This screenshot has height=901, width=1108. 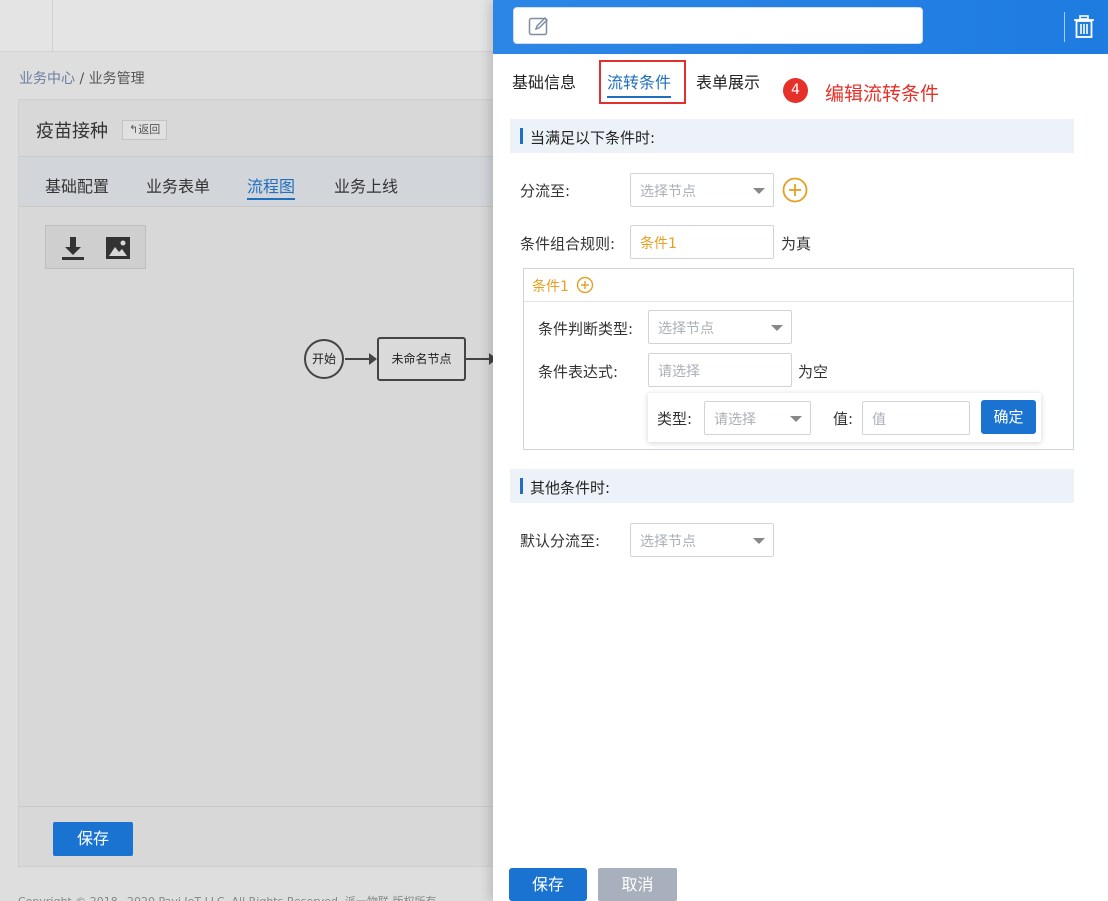 What do you see at coordinates (258, 128) in the screenshot?
I see `card-header: 疫苗接种 ↰返回` at bounding box center [258, 128].